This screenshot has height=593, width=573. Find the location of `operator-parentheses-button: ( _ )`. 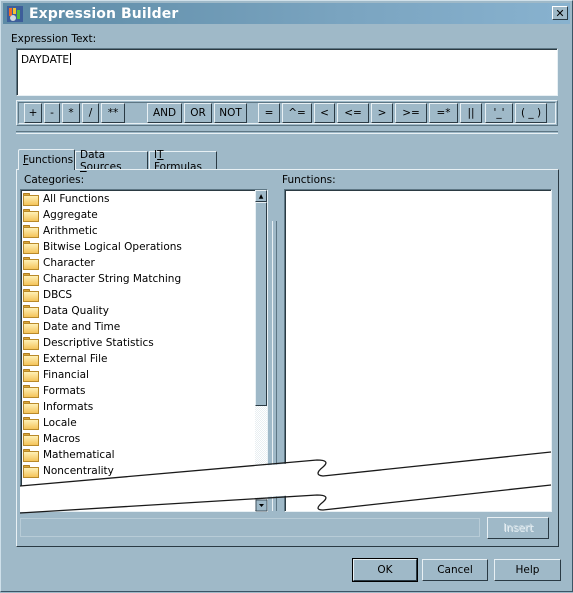

operator-parentheses-button: ( _ ) is located at coordinates (531, 113).